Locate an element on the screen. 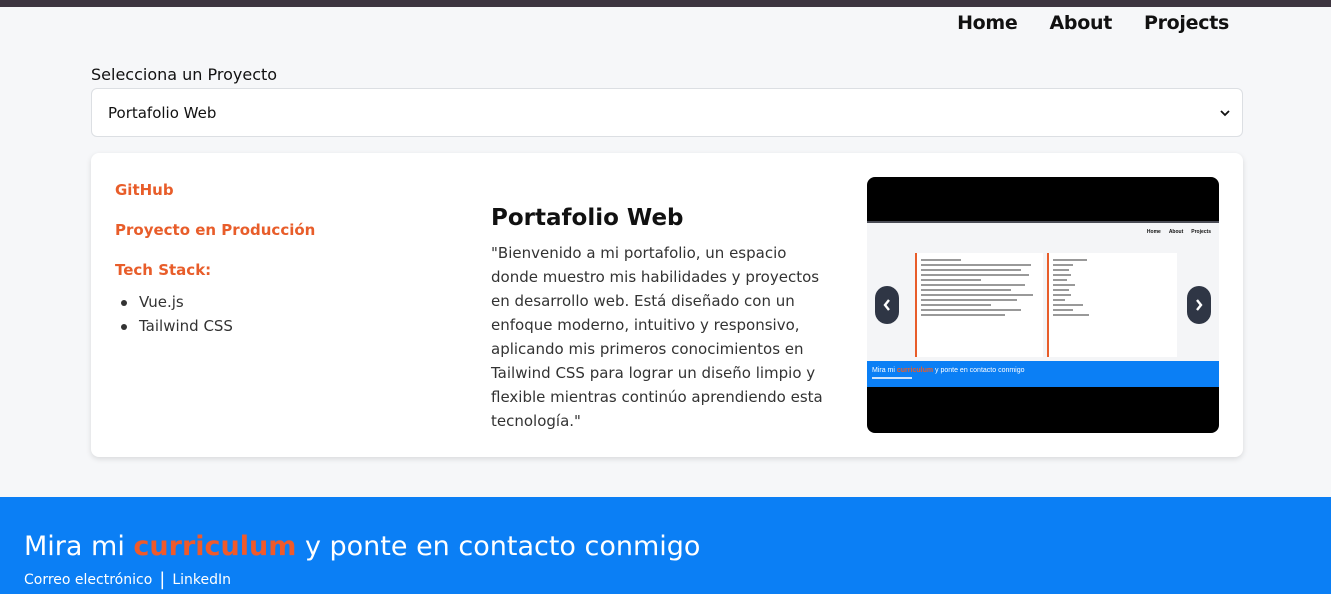 The image size is (1331, 594). nav-about: About is located at coordinates (1081, 23).